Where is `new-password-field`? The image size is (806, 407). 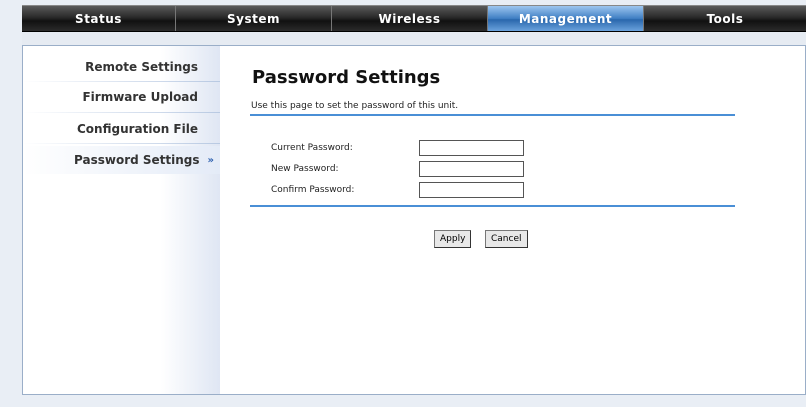 new-password-field is located at coordinates (471, 169).